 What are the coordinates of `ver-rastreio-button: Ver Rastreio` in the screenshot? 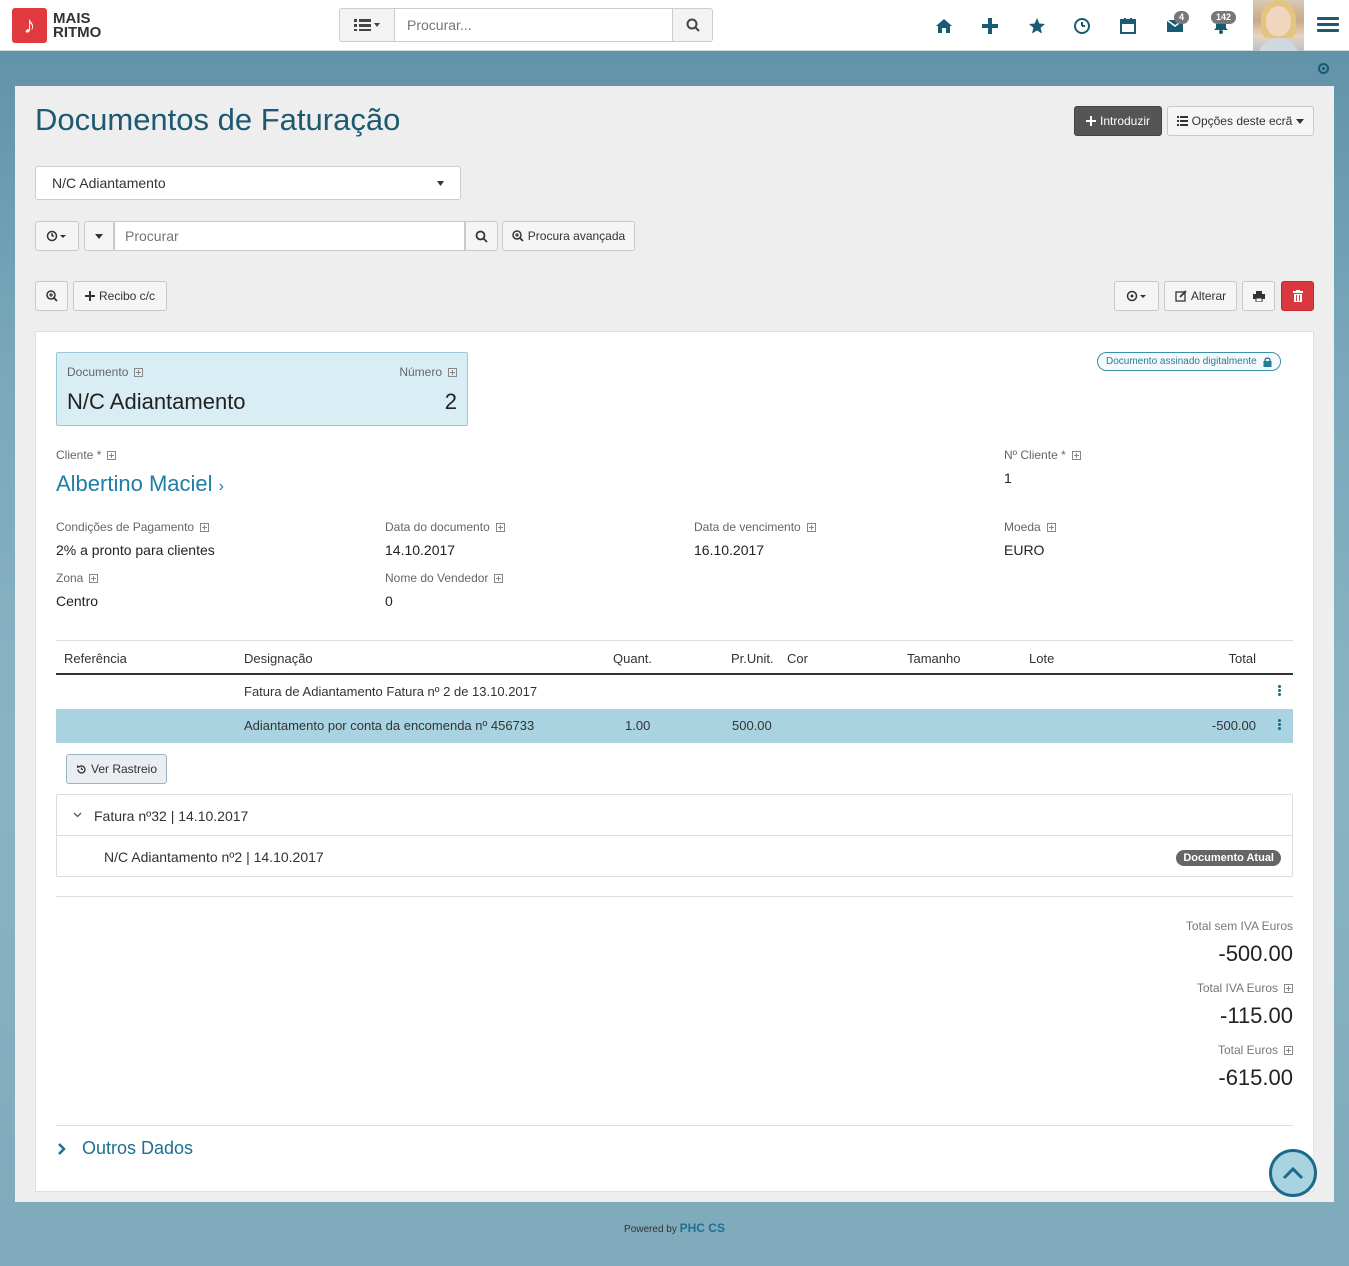 It's located at (116, 769).